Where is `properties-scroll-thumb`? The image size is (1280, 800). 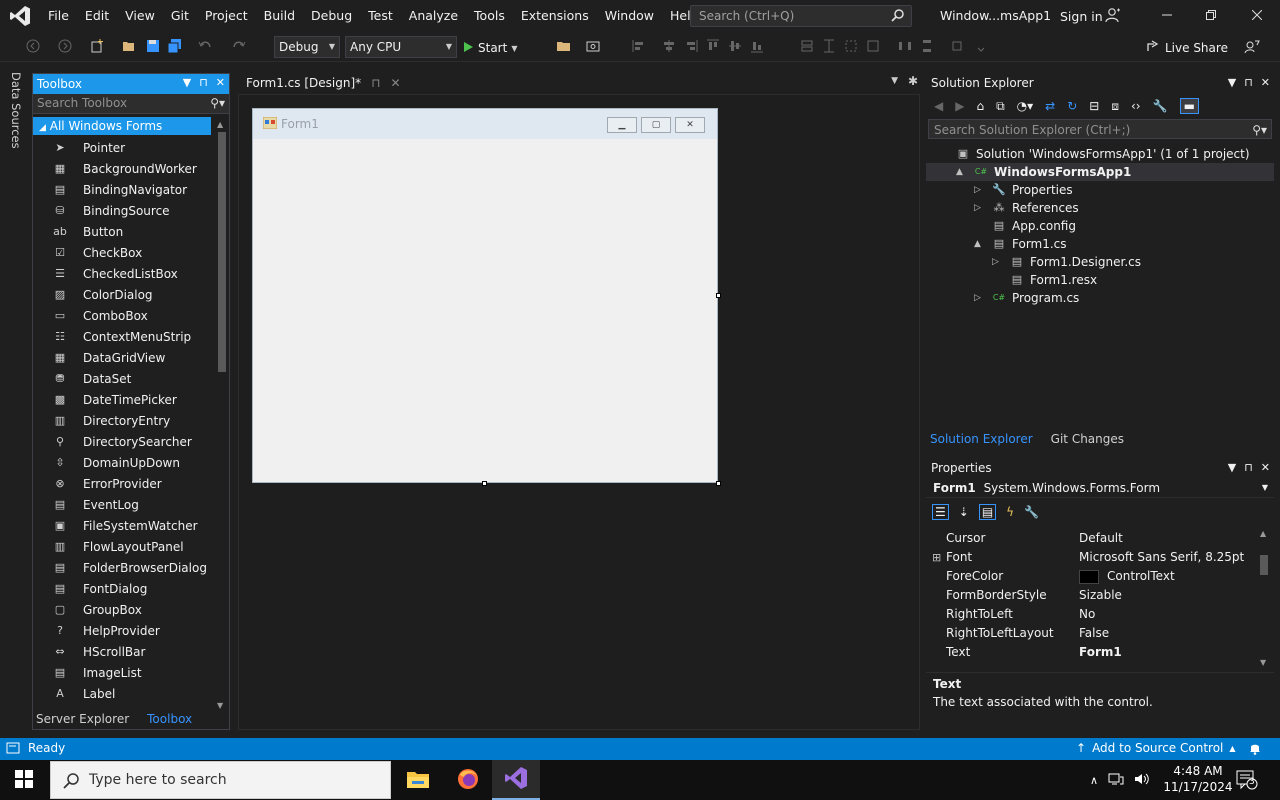
properties-scroll-thumb is located at coordinates (1264, 565).